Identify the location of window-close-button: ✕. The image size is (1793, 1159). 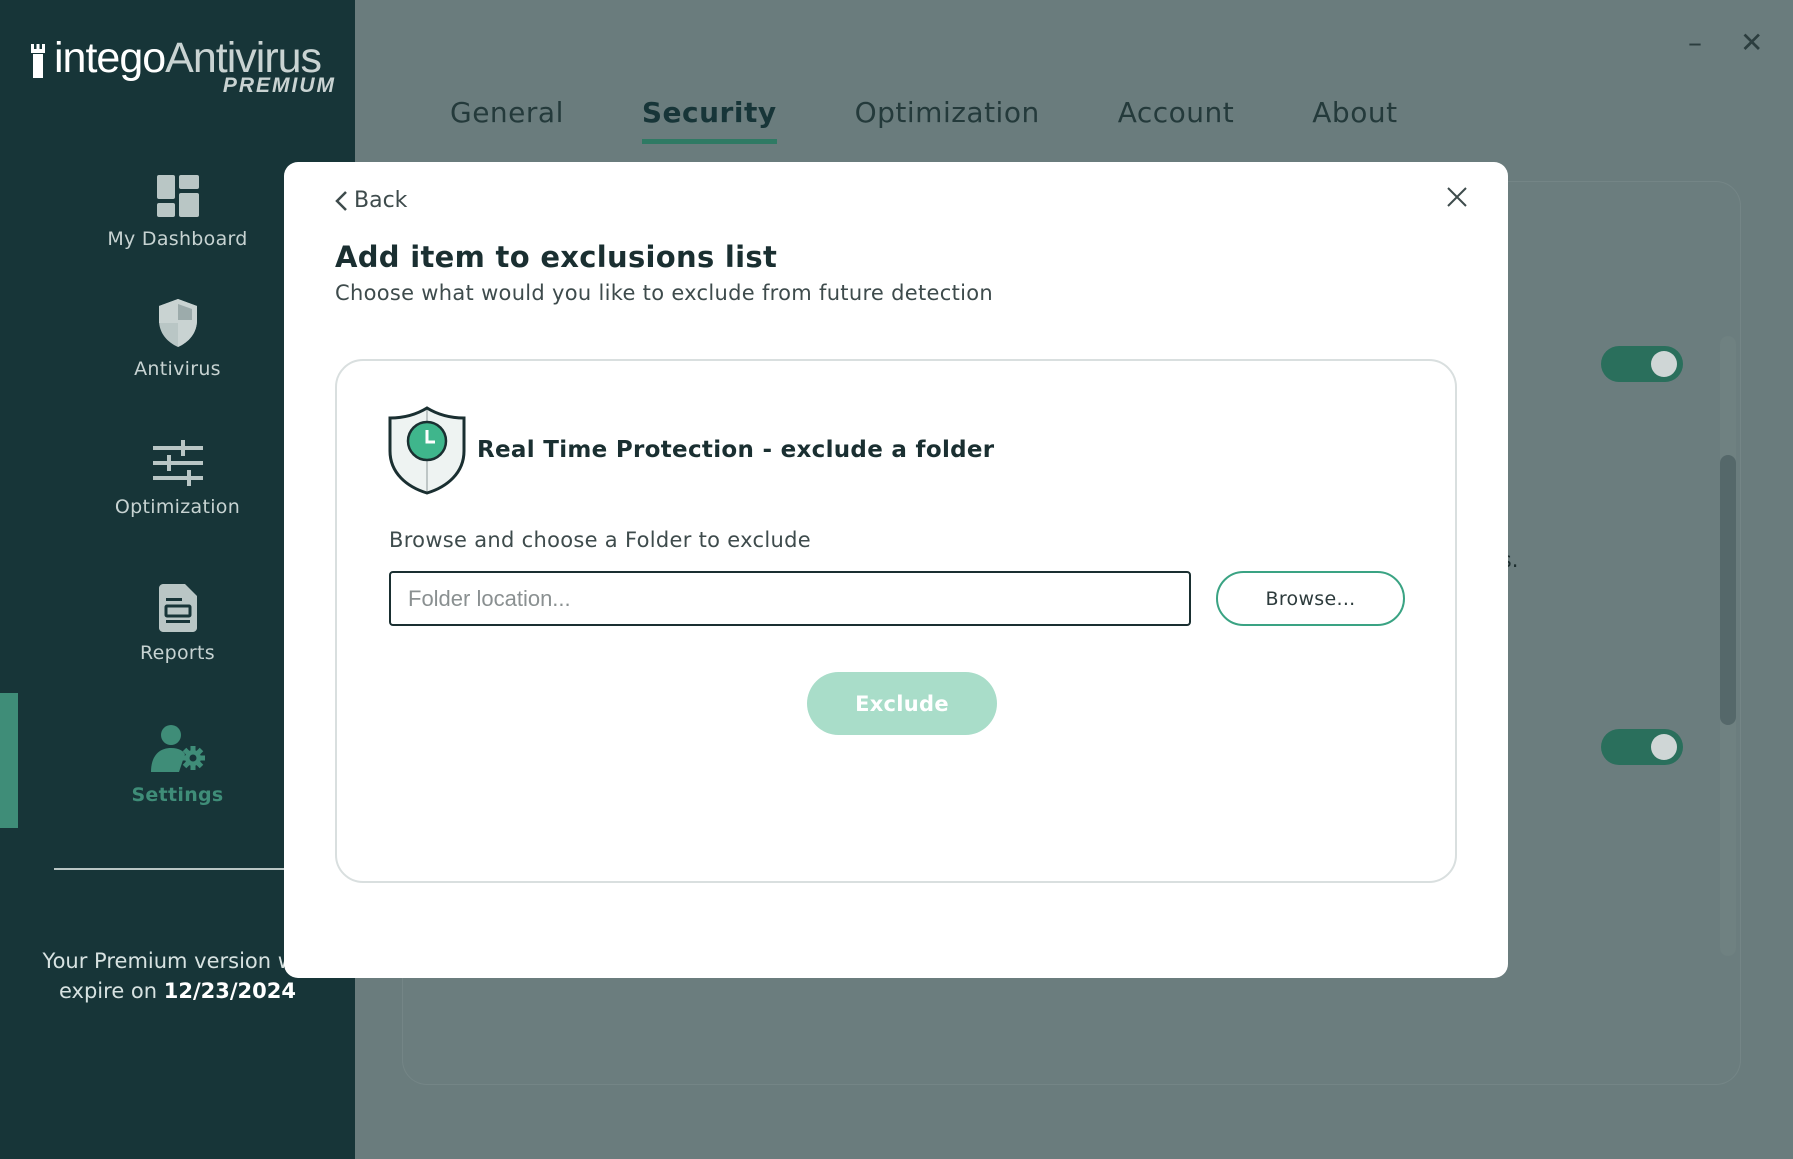
(1751, 42).